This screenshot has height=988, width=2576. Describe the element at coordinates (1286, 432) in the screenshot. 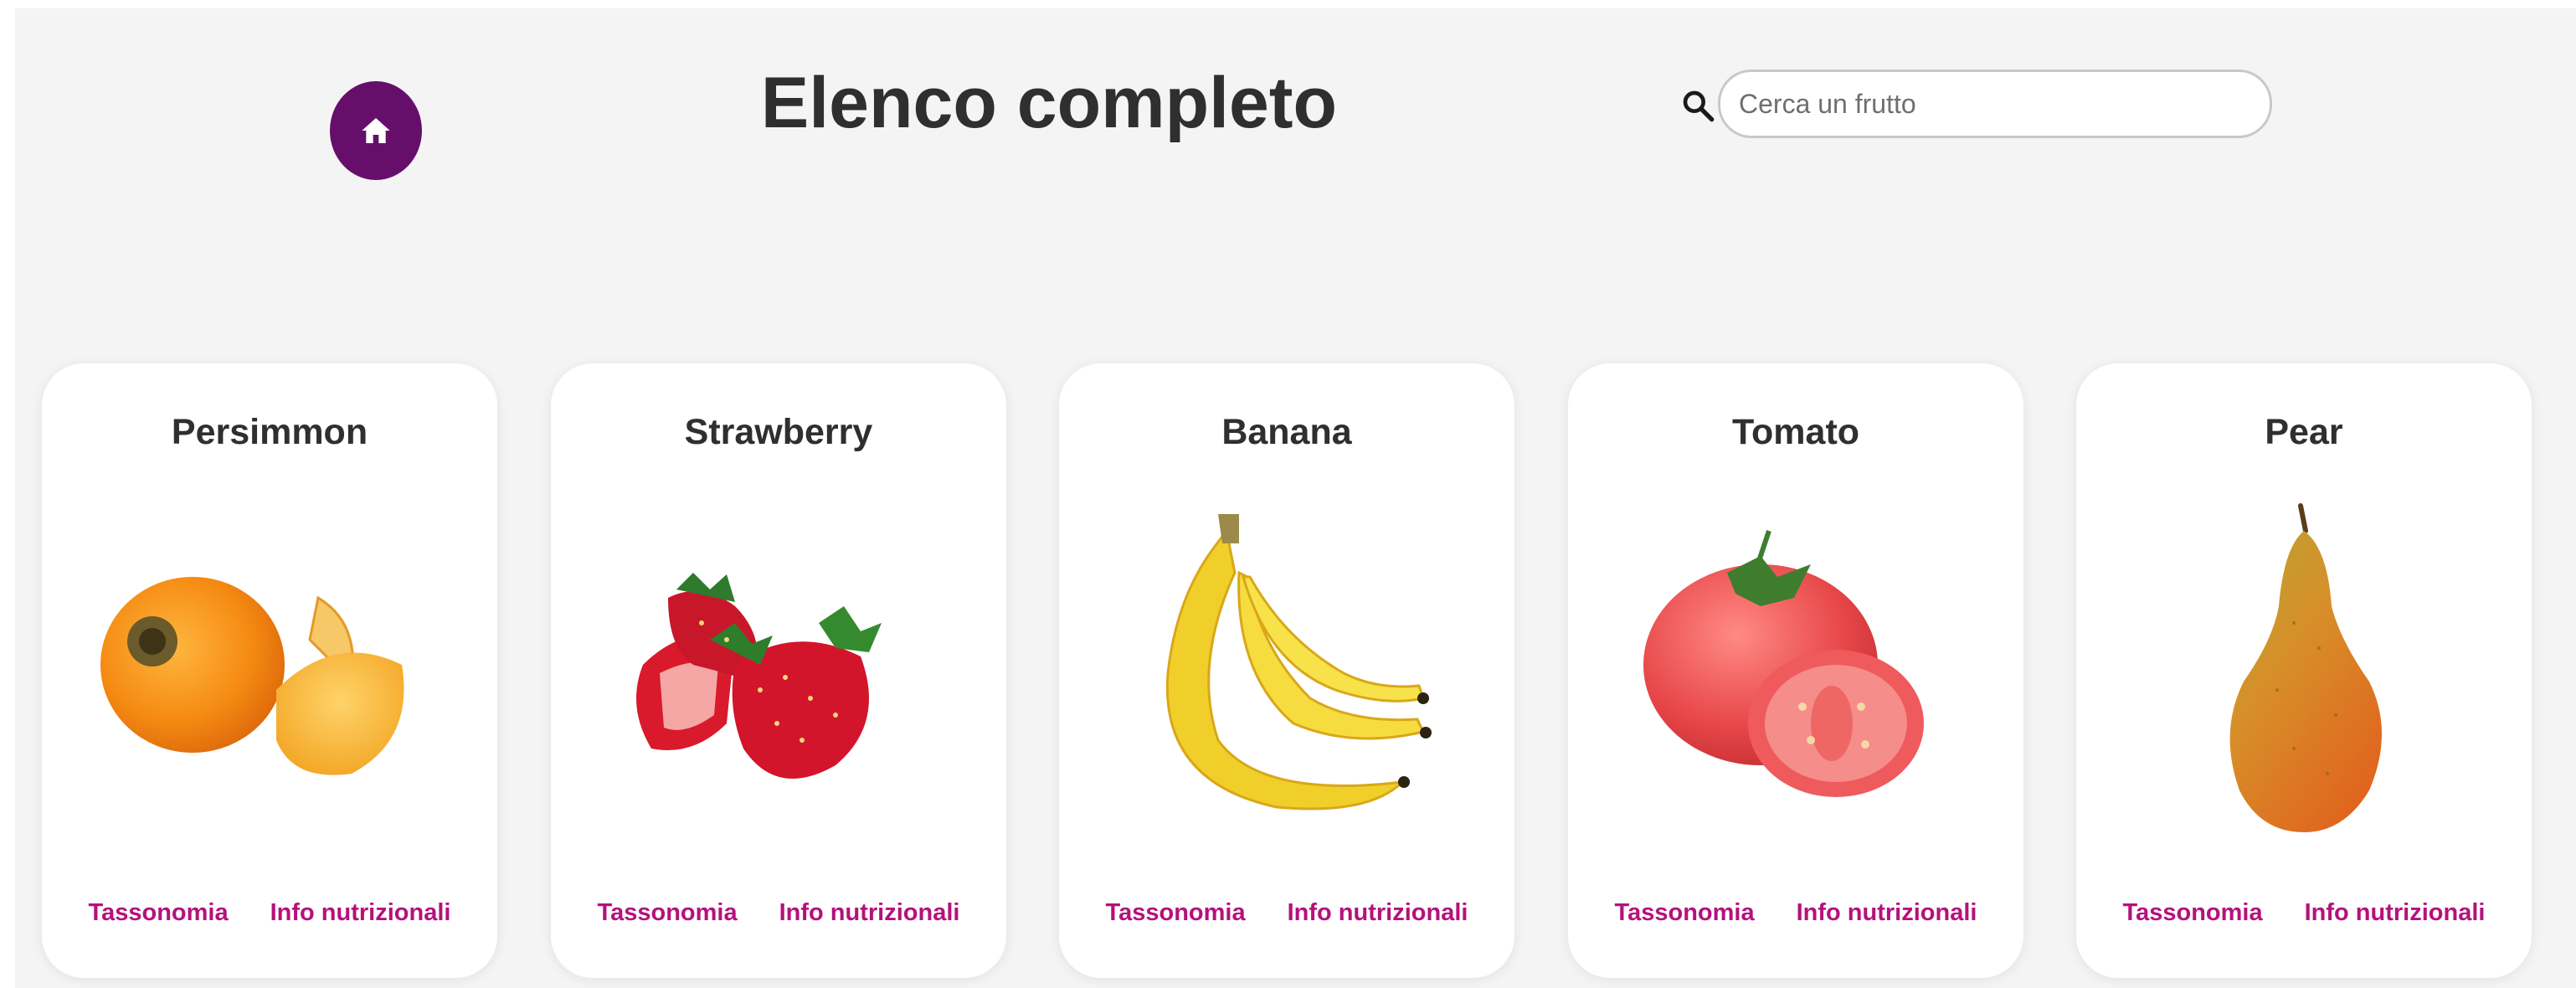

I see `fruit-title: Banana` at that location.